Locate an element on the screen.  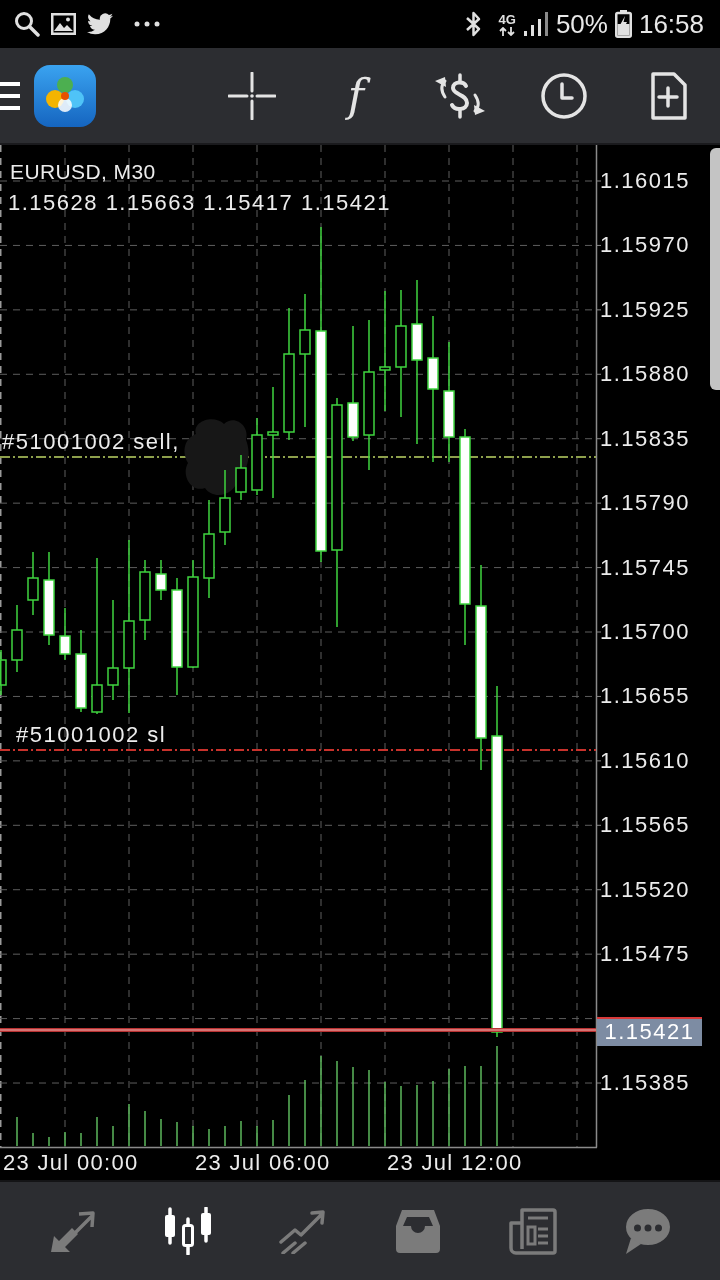
app-logo-icon is located at coordinates (65, 95).